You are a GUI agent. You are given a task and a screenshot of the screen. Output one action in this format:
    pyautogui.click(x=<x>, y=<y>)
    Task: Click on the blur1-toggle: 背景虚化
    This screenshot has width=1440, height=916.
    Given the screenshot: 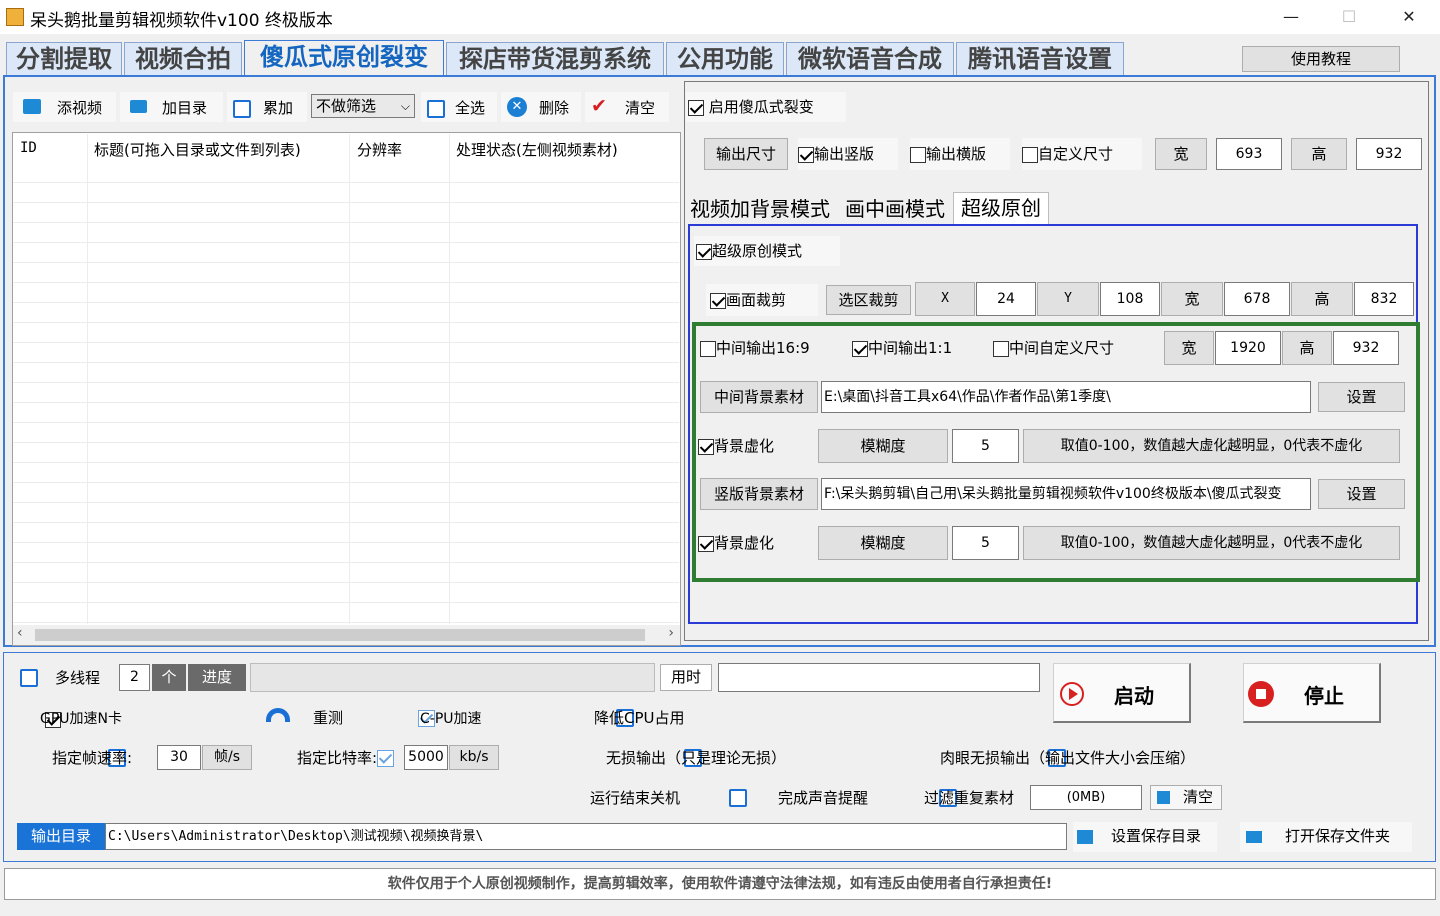 What is the action you would take?
    pyautogui.click(x=753, y=446)
    